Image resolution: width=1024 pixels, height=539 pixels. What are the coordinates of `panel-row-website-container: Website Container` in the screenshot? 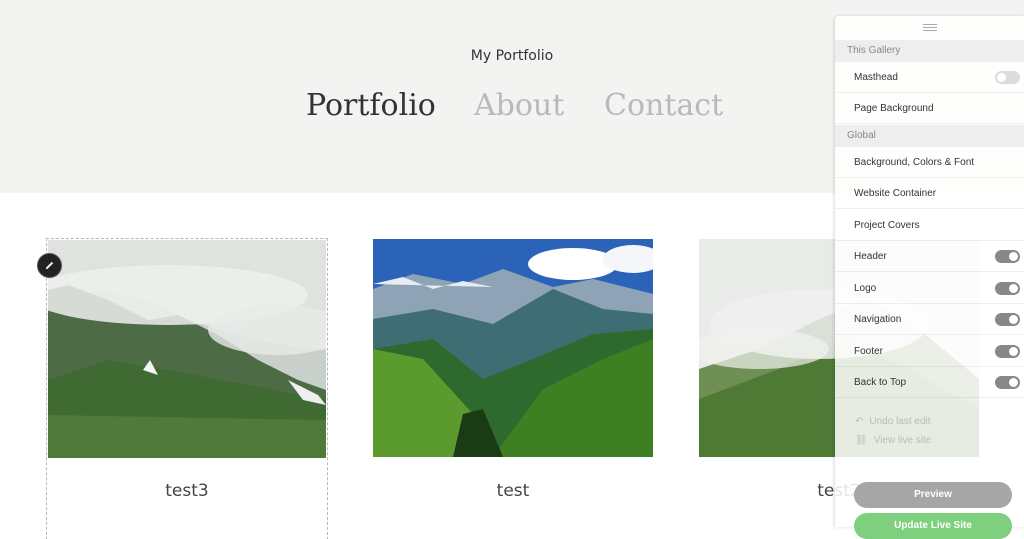 It's located at (929, 193).